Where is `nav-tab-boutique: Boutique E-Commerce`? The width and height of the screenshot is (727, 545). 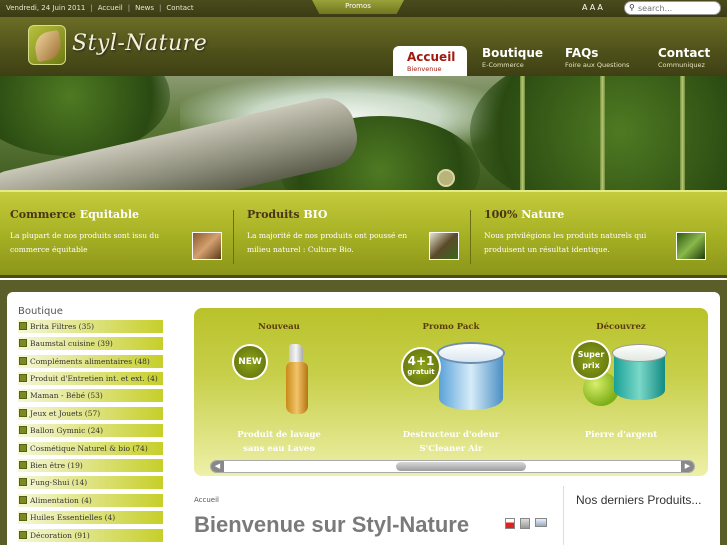
nav-tab-boutique: Boutique E-Commerce is located at coordinates (512, 61).